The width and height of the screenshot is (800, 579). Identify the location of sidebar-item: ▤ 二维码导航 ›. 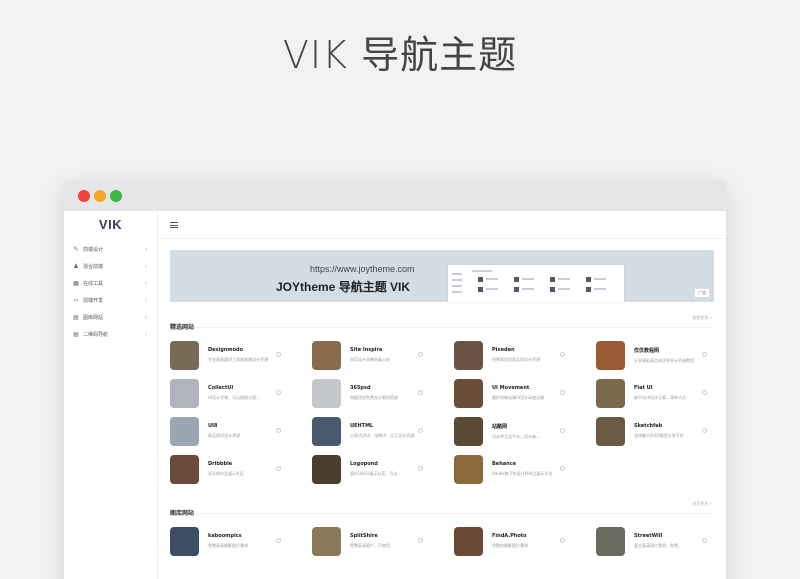
(110, 334).